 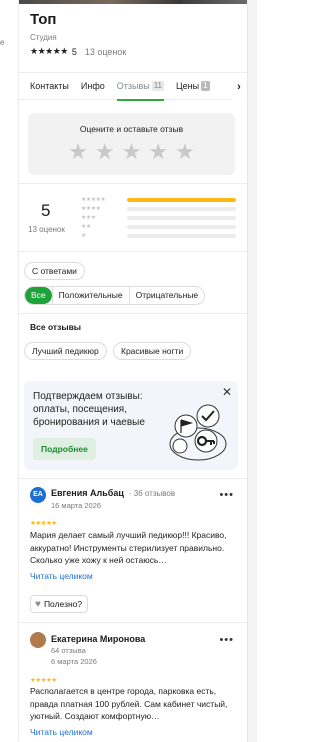 I want to click on distribution-row: ★, so click(x=158, y=235).